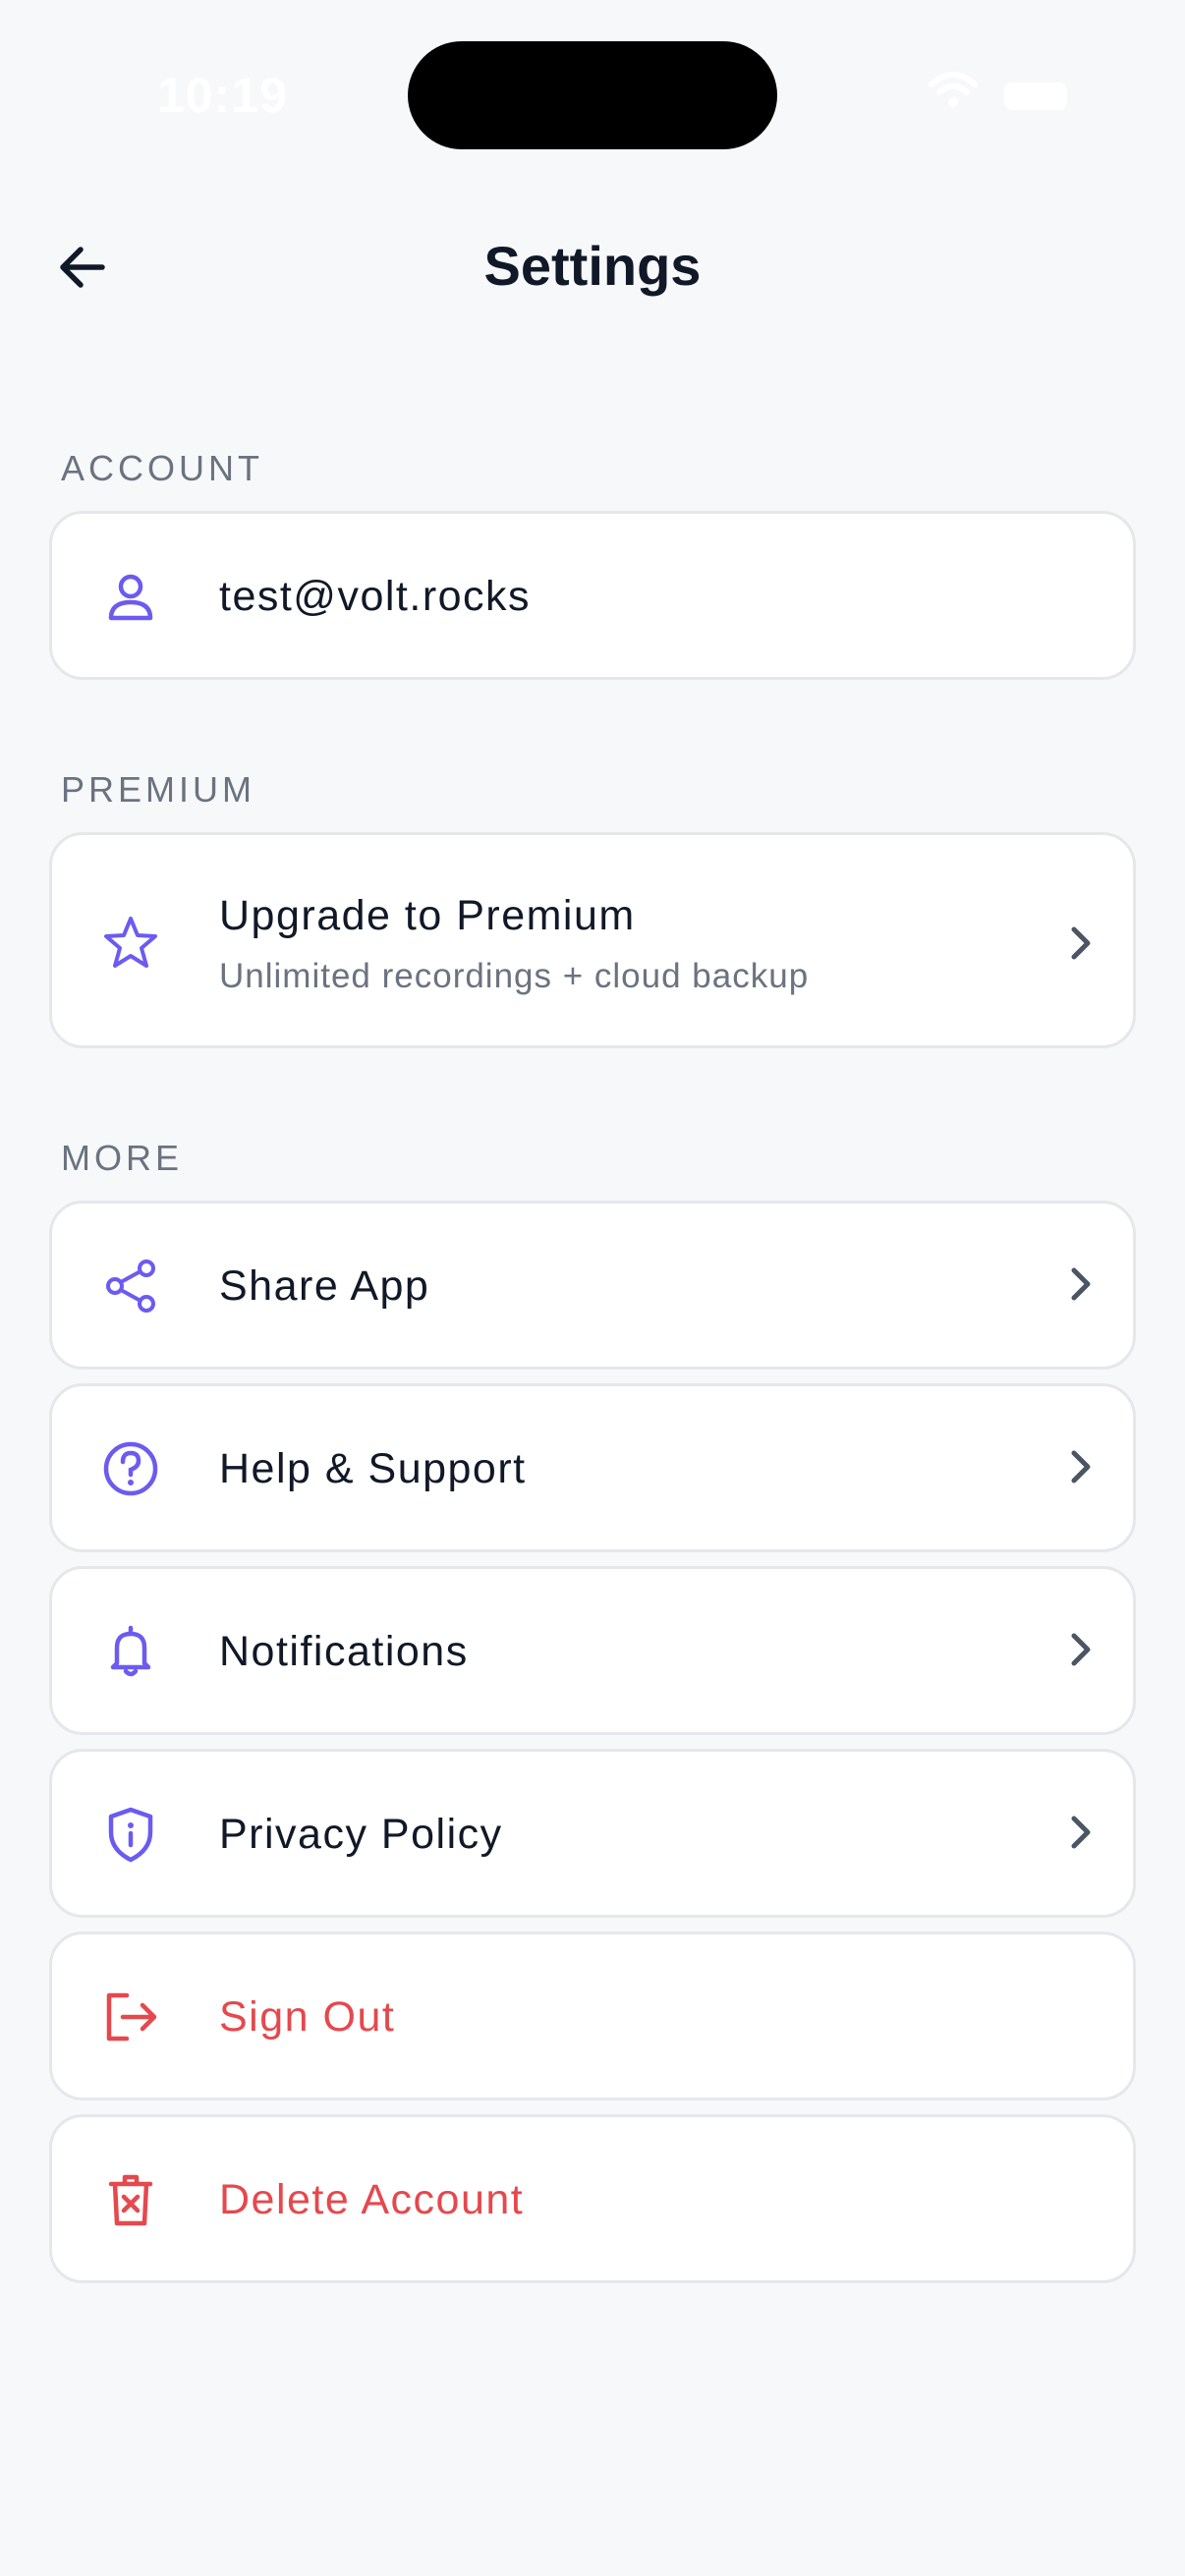 This screenshot has width=1185, height=2576. What do you see at coordinates (308, 2017) in the screenshot?
I see `sign-out-label: Sign Out` at bounding box center [308, 2017].